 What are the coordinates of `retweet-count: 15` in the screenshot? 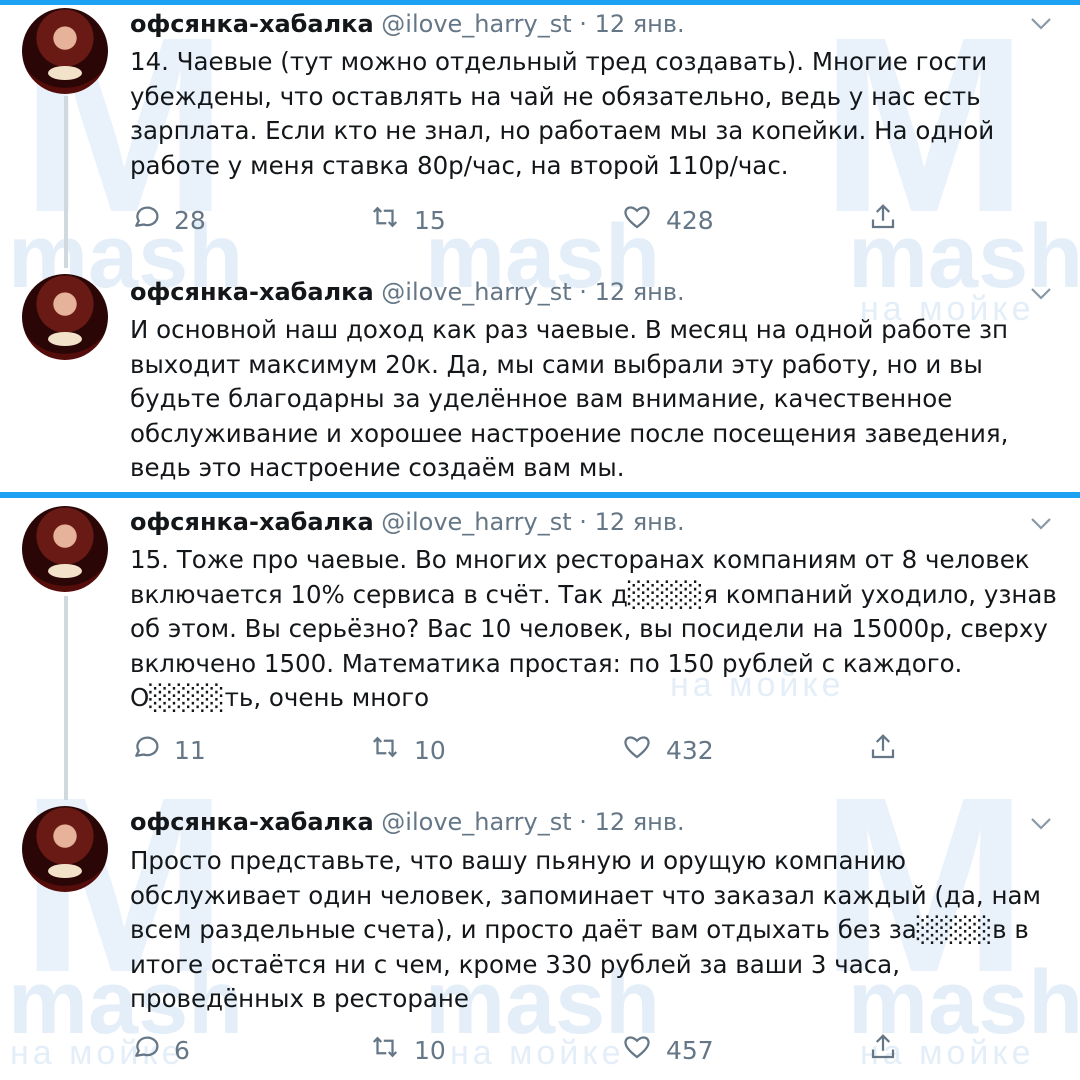 It's located at (430, 220).